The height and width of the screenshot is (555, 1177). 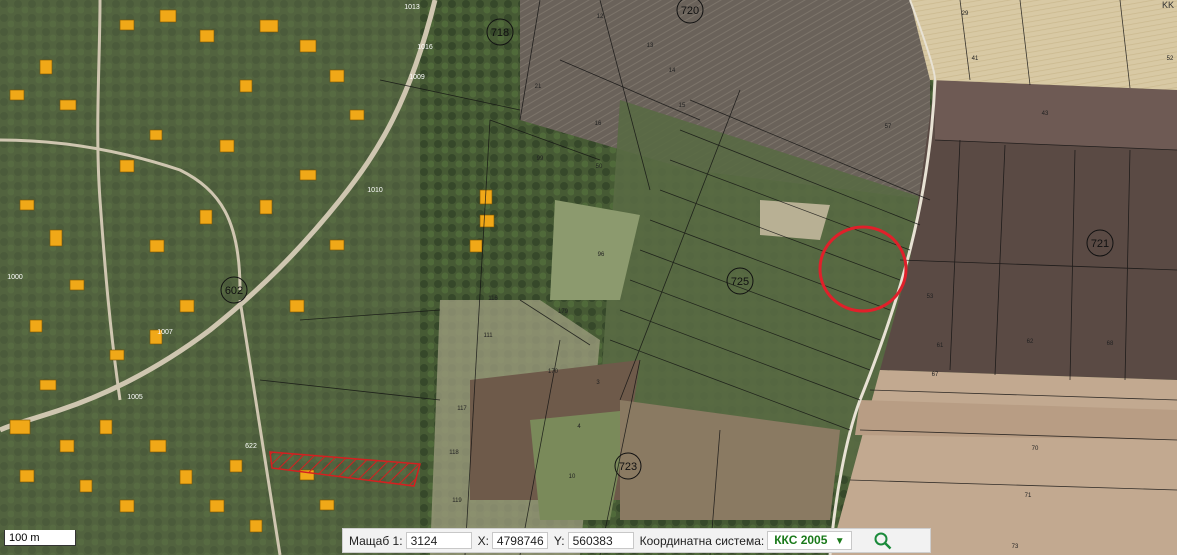 I want to click on parcel-subnumber: 170, so click(x=553, y=372).